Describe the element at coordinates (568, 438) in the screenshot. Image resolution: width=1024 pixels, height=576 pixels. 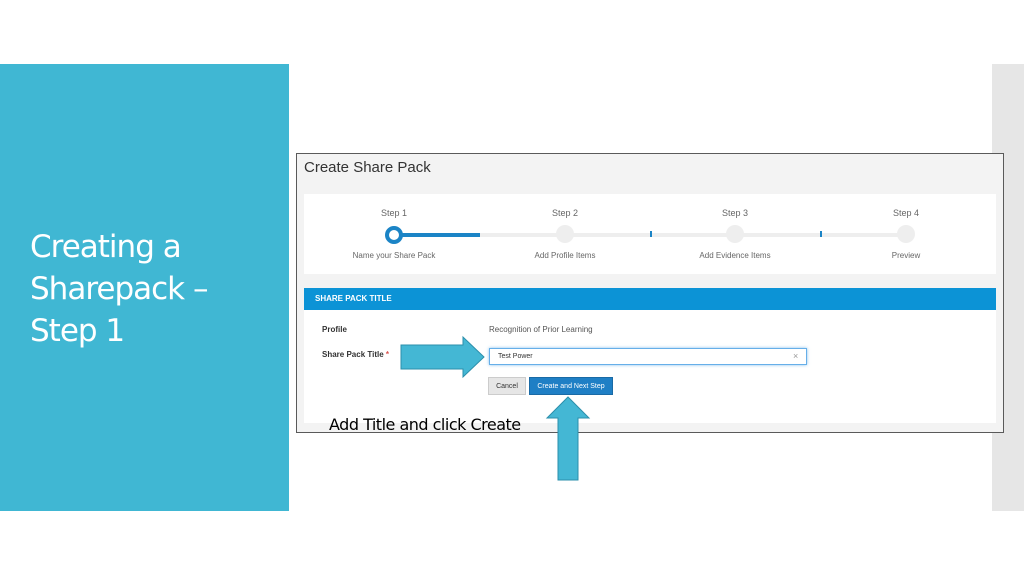
I see `arrow-up-icon` at that location.